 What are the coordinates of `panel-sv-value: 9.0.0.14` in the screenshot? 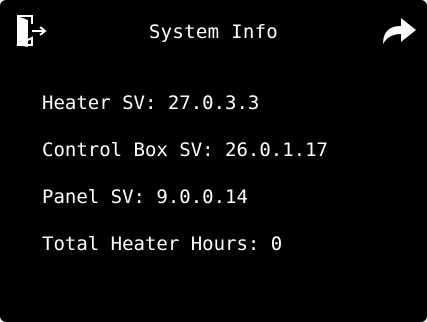 It's located at (202, 197).